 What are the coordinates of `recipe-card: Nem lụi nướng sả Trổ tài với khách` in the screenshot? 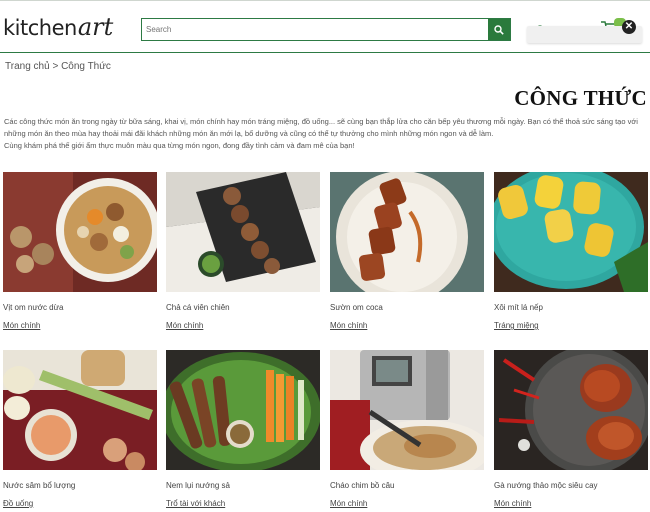 It's located at (243, 430).